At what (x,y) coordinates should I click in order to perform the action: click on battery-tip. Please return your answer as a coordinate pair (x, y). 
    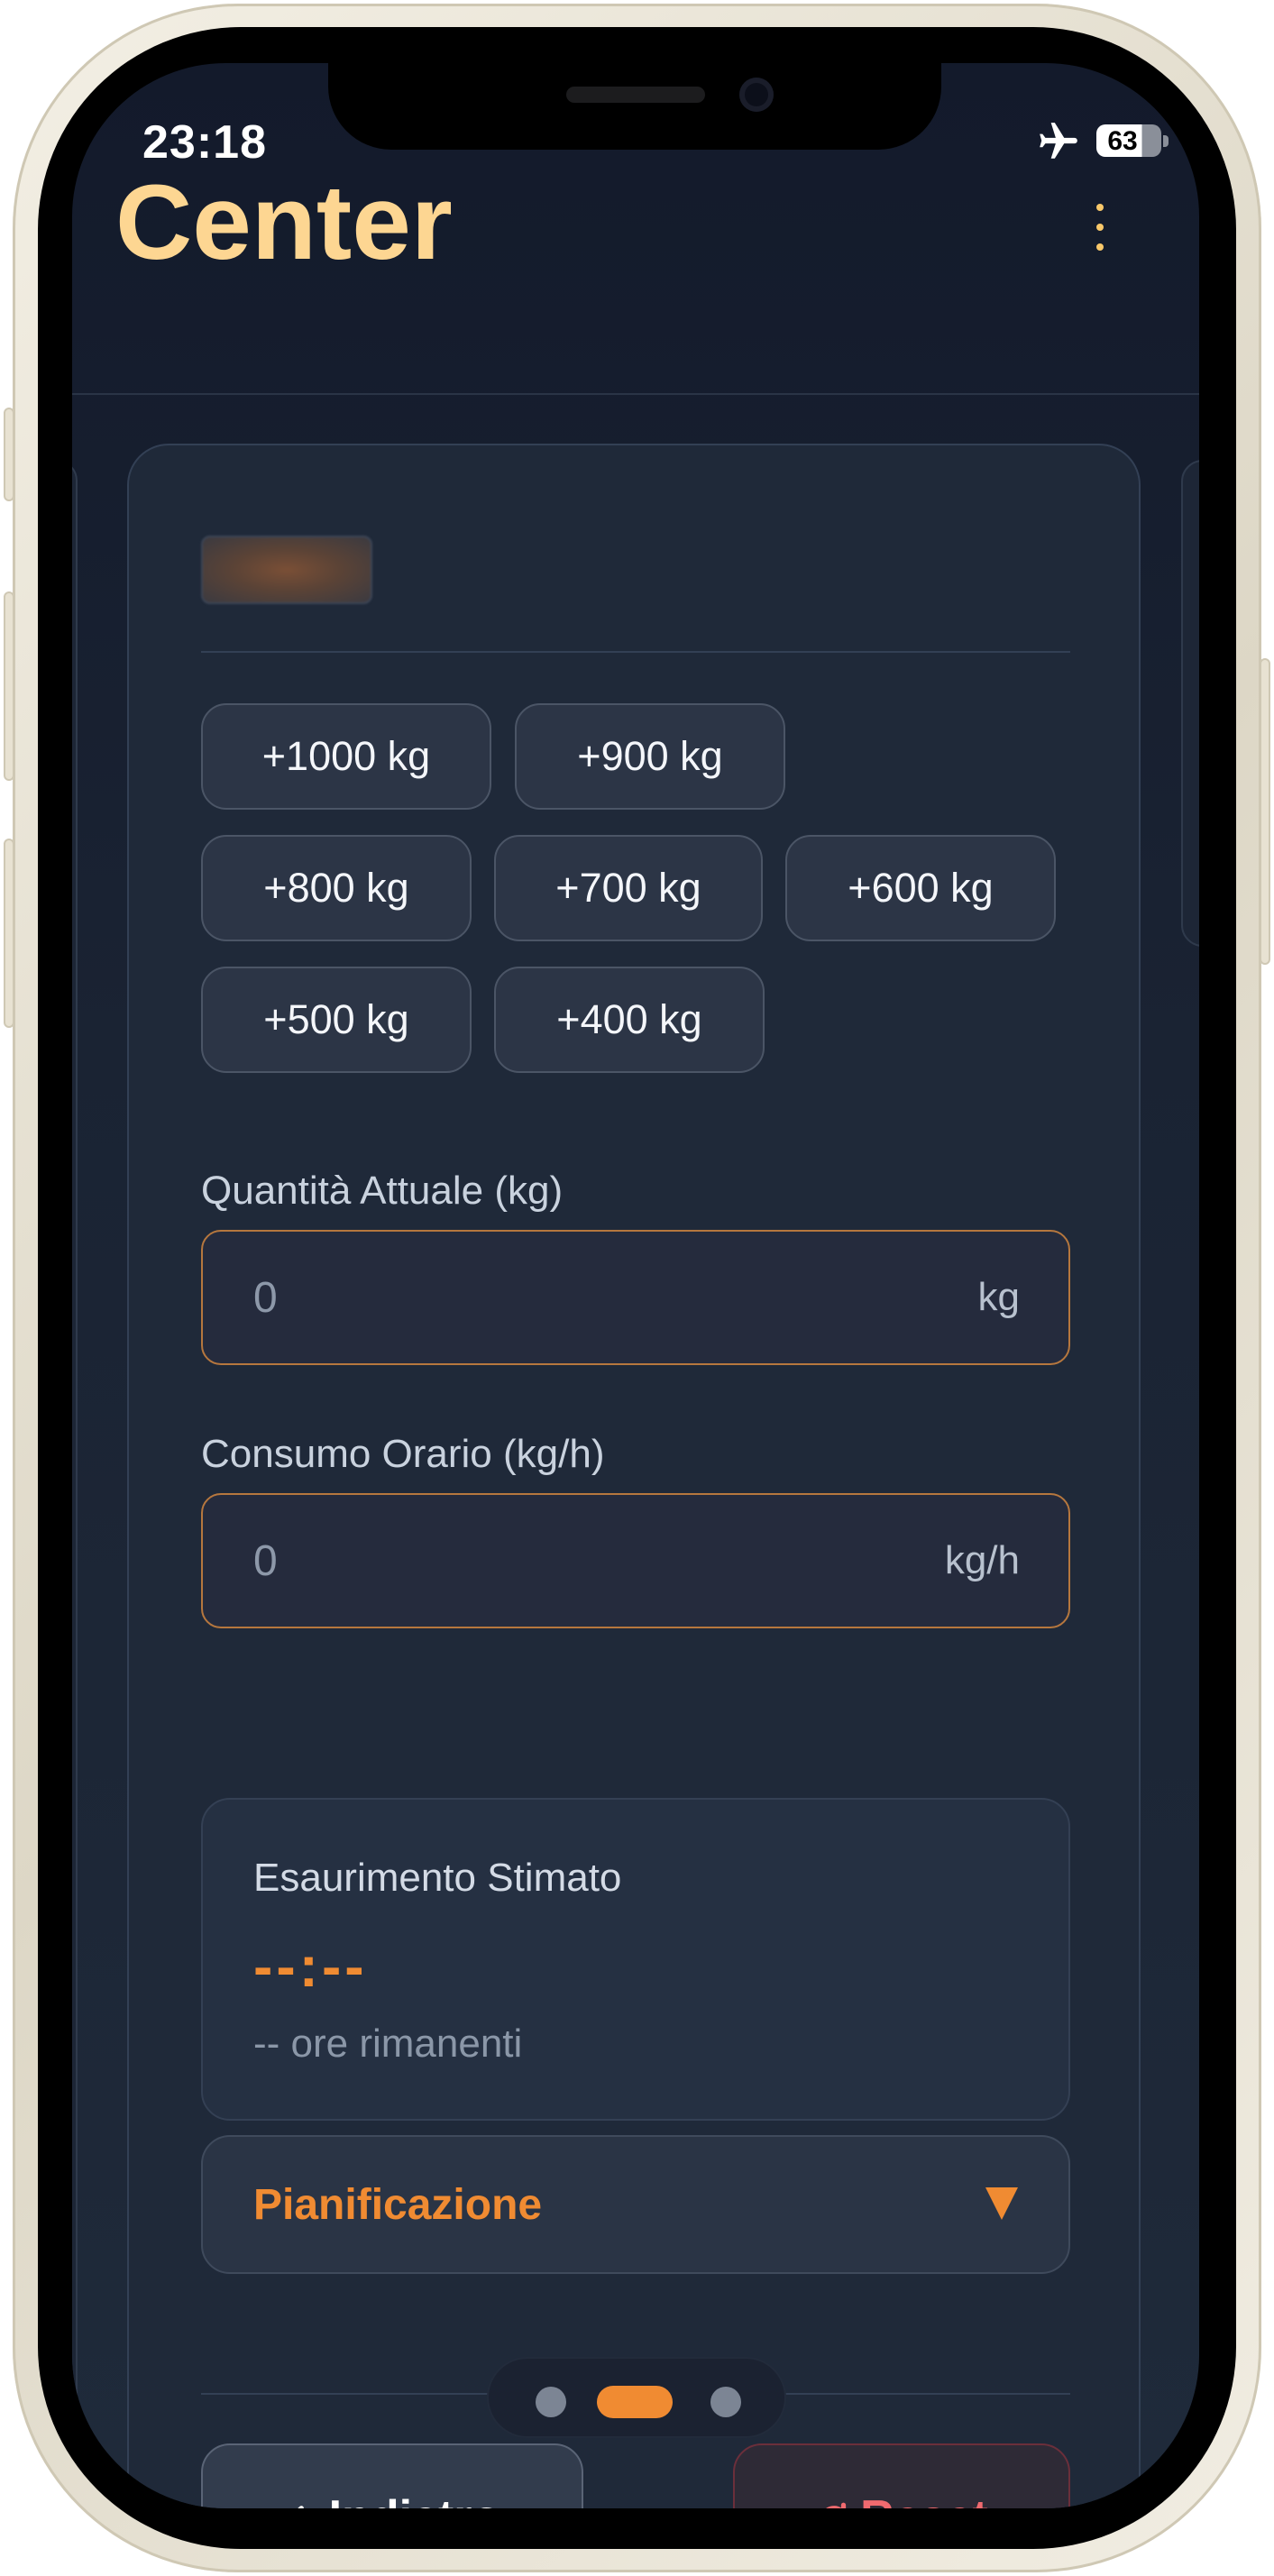
    Looking at the image, I should click on (1166, 141).